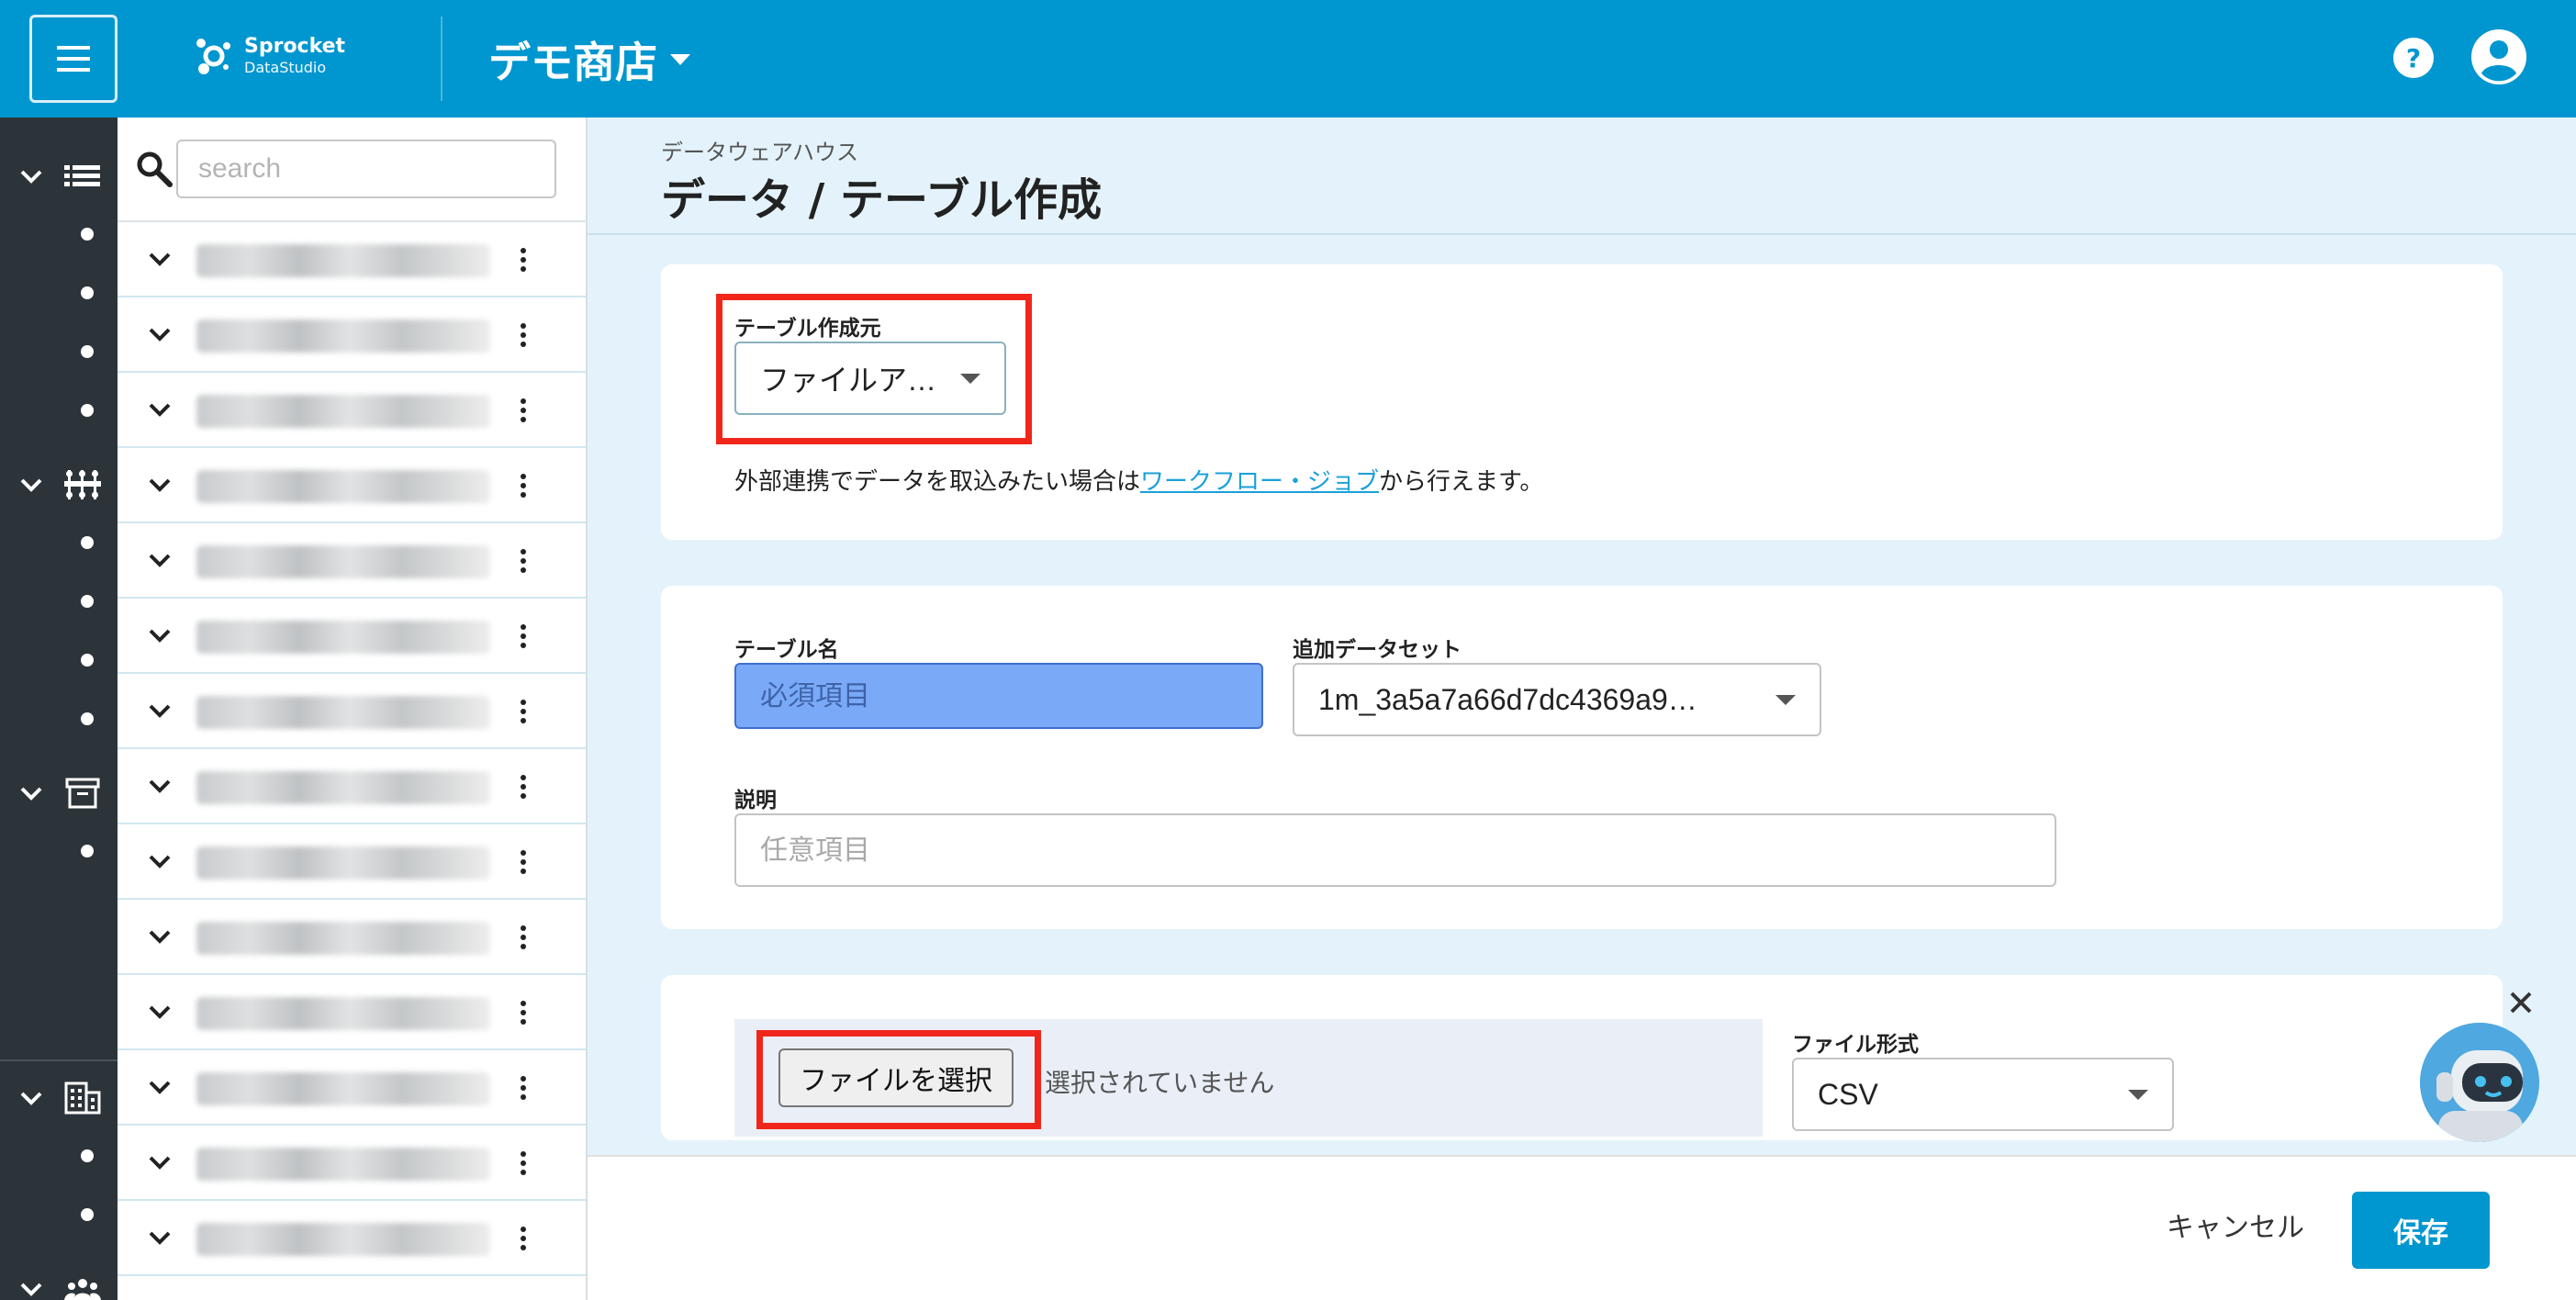 The height and width of the screenshot is (1300, 2576). I want to click on source-select: ファイルアップロード, so click(870, 378).